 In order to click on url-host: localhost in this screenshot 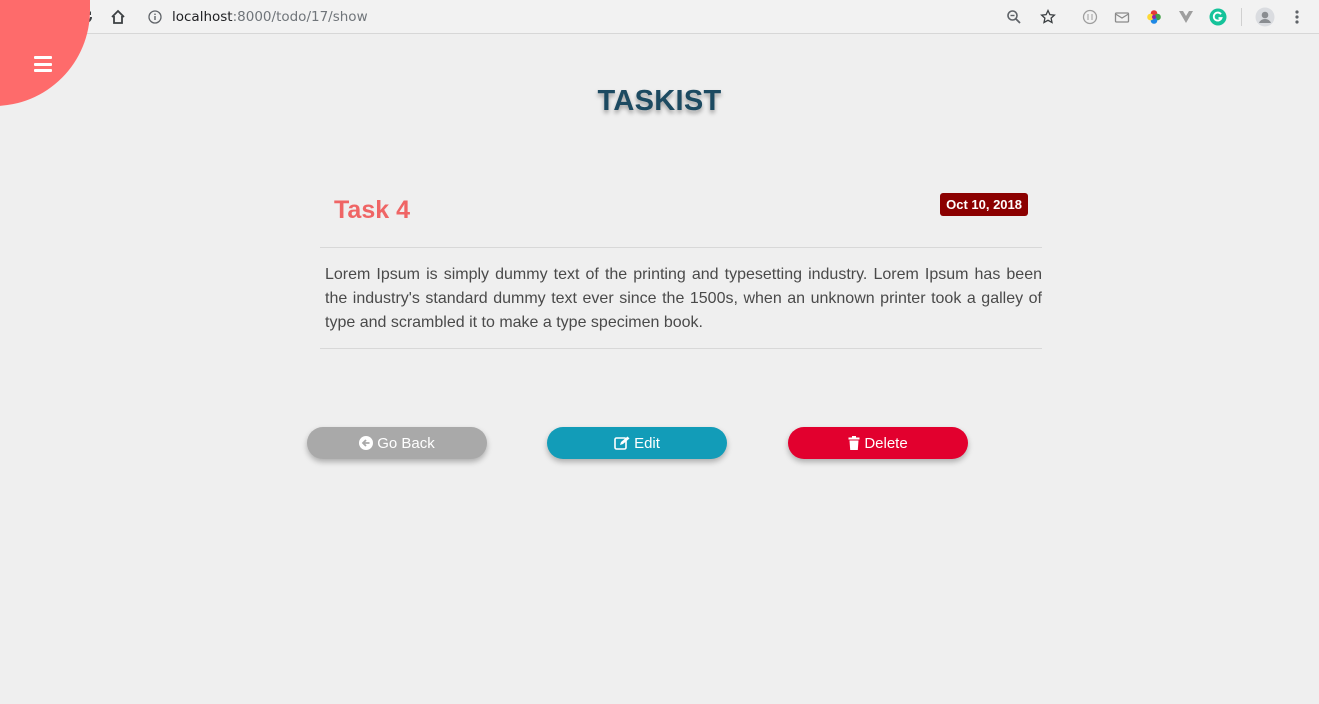, I will do `click(202, 17)`.